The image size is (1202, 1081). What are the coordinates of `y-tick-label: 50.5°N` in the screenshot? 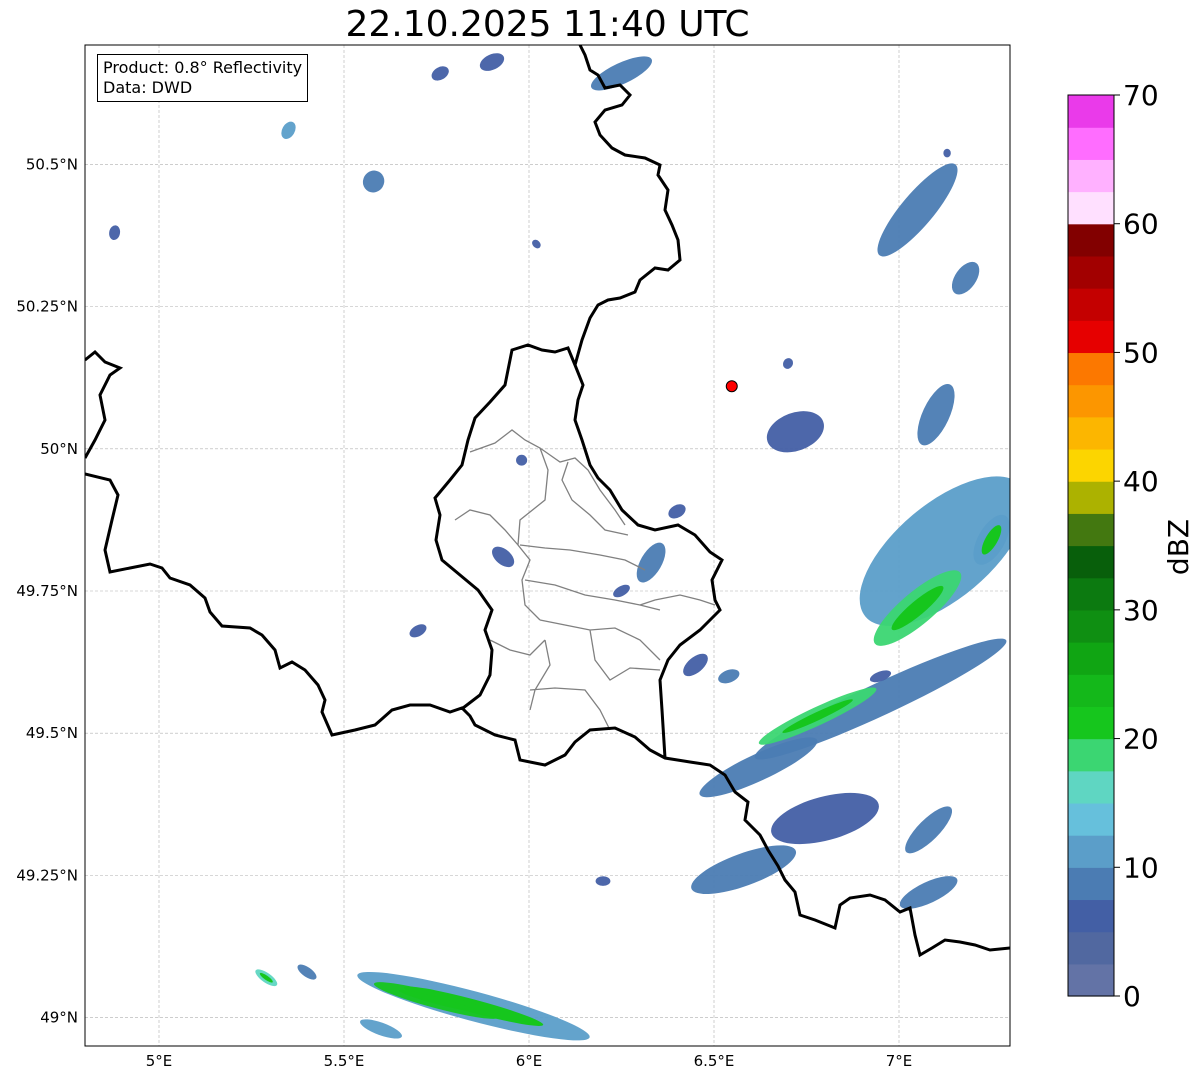 It's located at (52, 164).